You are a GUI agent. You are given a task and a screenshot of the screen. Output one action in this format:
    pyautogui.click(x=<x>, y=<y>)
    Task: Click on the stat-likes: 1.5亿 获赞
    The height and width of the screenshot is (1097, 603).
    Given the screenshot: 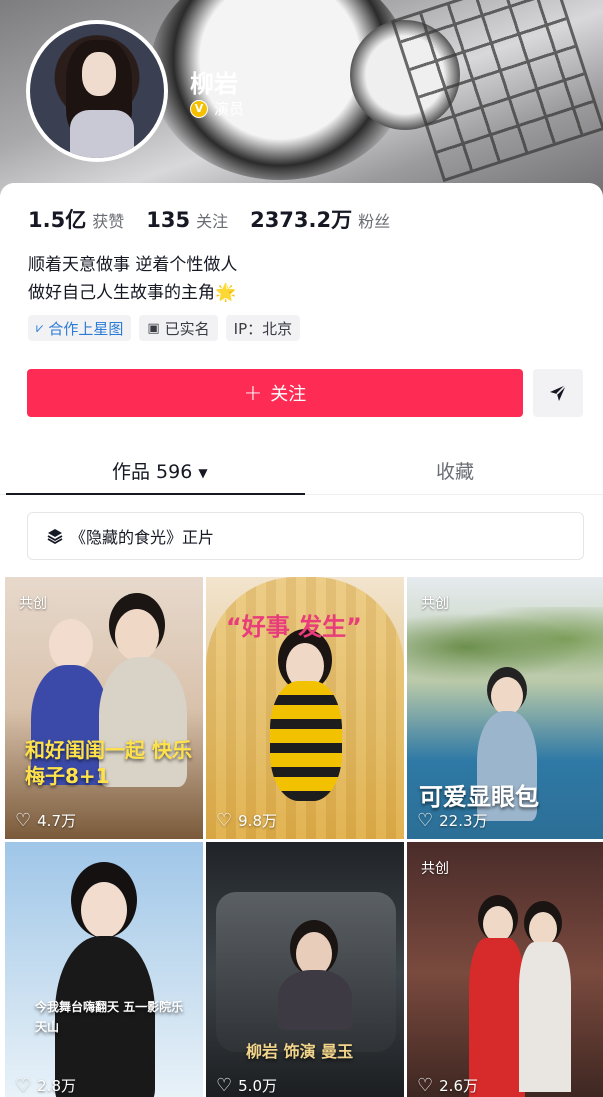 What is the action you would take?
    pyautogui.click(x=76, y=219)
    